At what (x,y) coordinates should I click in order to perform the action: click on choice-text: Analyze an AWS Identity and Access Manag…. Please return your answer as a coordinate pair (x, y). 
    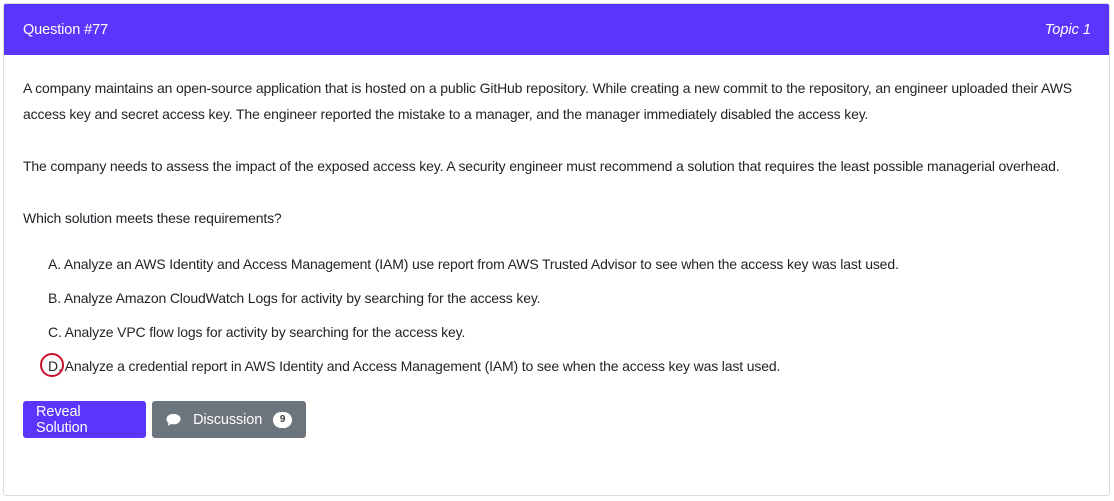
    Looking at the image, I should click on (481, 264).